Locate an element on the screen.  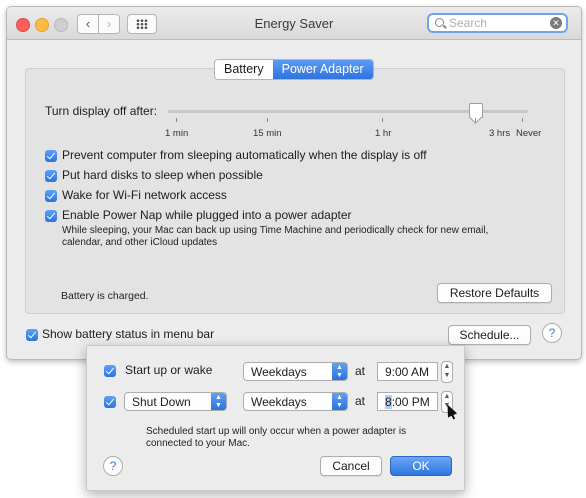
power-nap-note-line2: calendar, and other iCloud updates is located at coordinates (140, 242).